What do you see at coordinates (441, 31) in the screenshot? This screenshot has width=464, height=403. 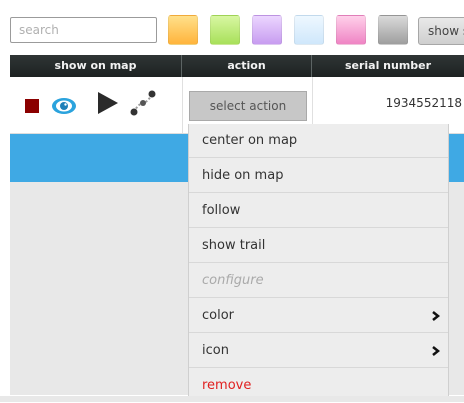 I see `show-button: show s` at bounding box center [441, 31].